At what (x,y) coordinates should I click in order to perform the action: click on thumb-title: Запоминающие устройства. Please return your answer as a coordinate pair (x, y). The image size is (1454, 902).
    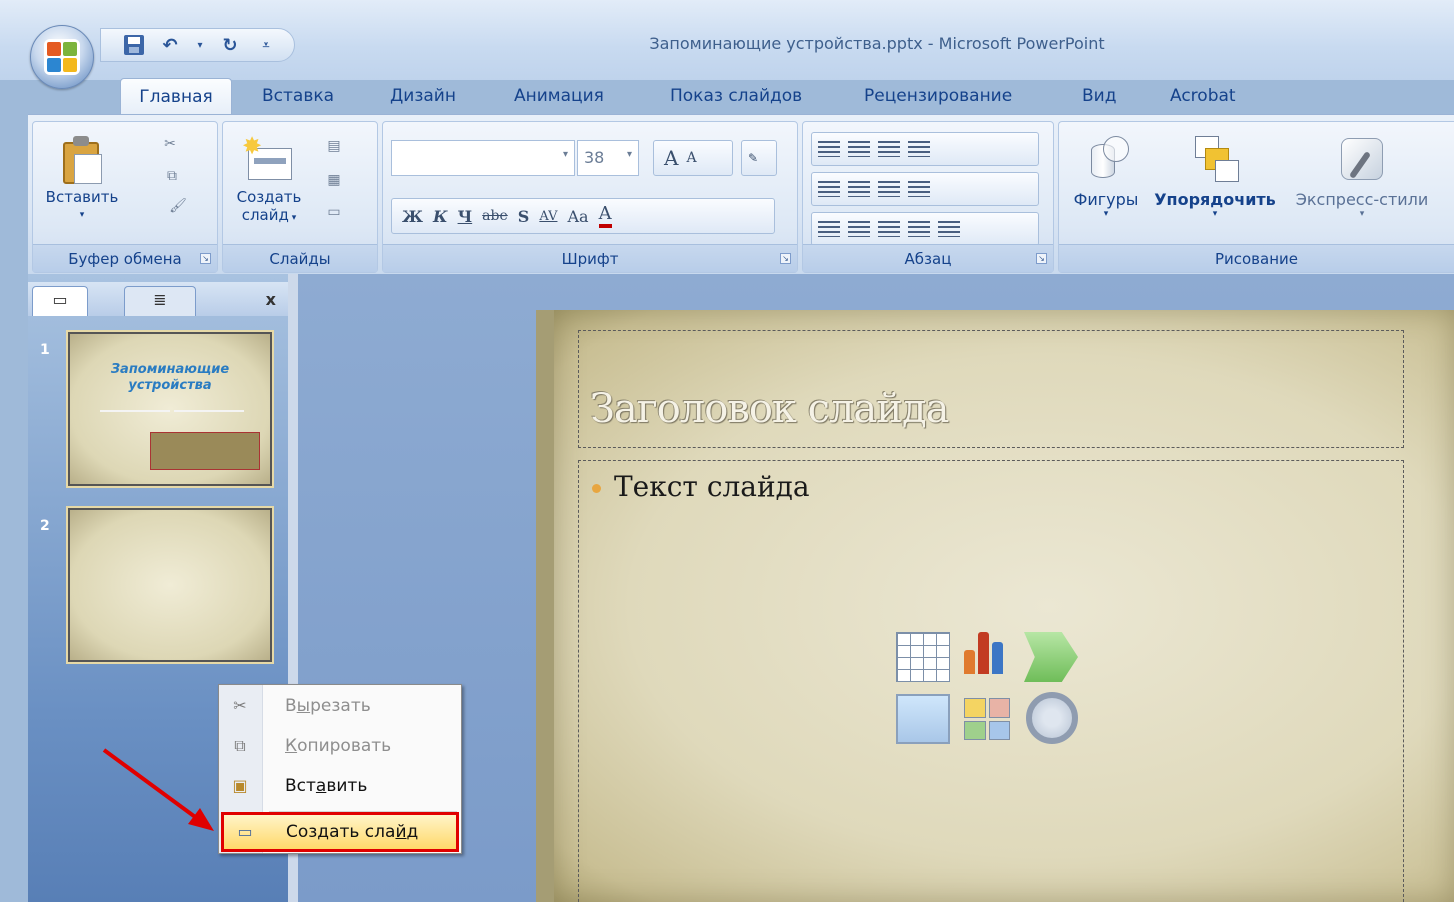
    Looking at the image, I should click on (170, 377).